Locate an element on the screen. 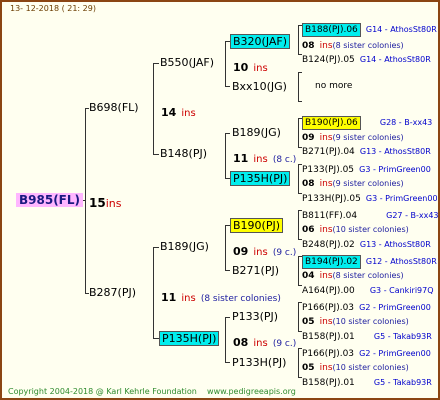  gen3-queen-label: B550(JAF) is located at coordinates (187, 62).